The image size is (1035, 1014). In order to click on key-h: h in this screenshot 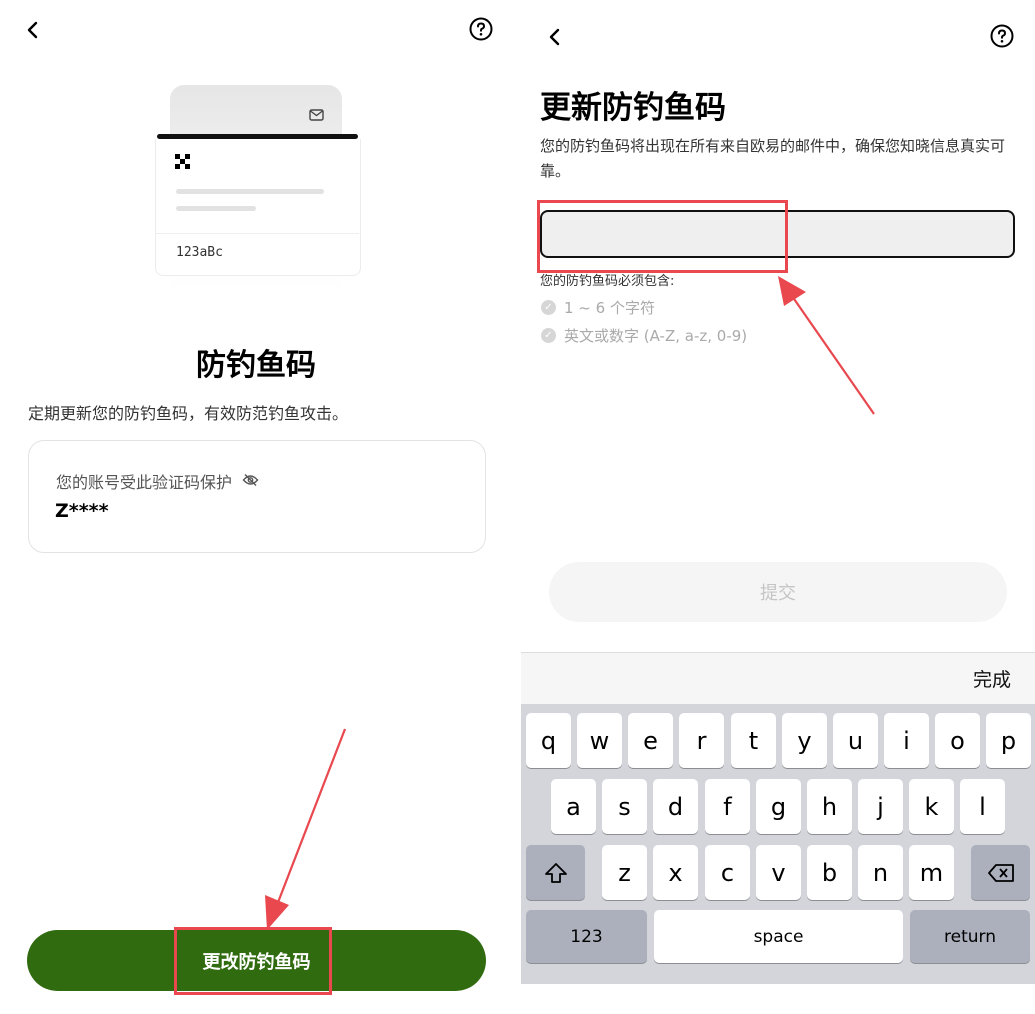, I will do `click(829, 806)`.